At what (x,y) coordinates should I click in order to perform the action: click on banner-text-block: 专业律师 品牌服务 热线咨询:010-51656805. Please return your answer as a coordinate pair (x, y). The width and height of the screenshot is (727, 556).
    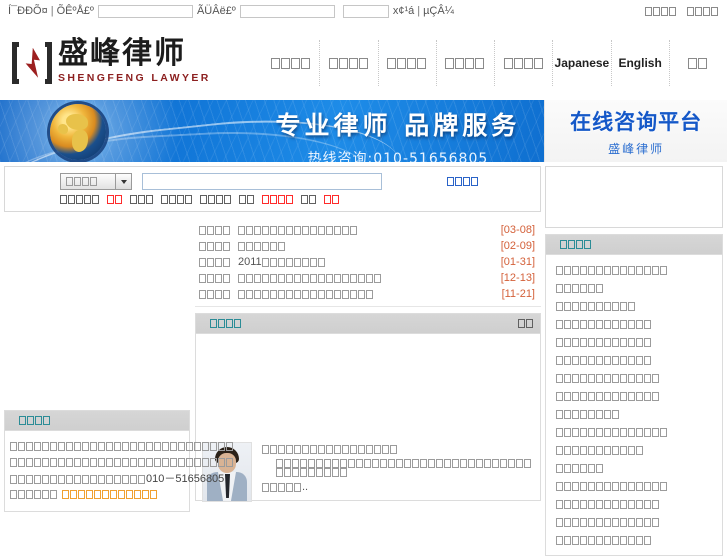
    Looking at the image, I should click on (398, 134).